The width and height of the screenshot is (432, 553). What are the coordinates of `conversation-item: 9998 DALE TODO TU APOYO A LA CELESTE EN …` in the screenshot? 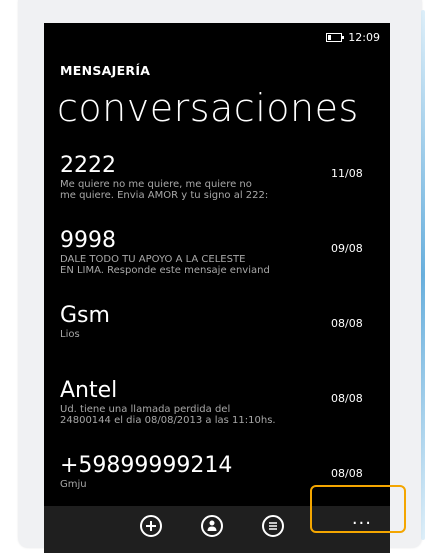 It's located at (225, 265).